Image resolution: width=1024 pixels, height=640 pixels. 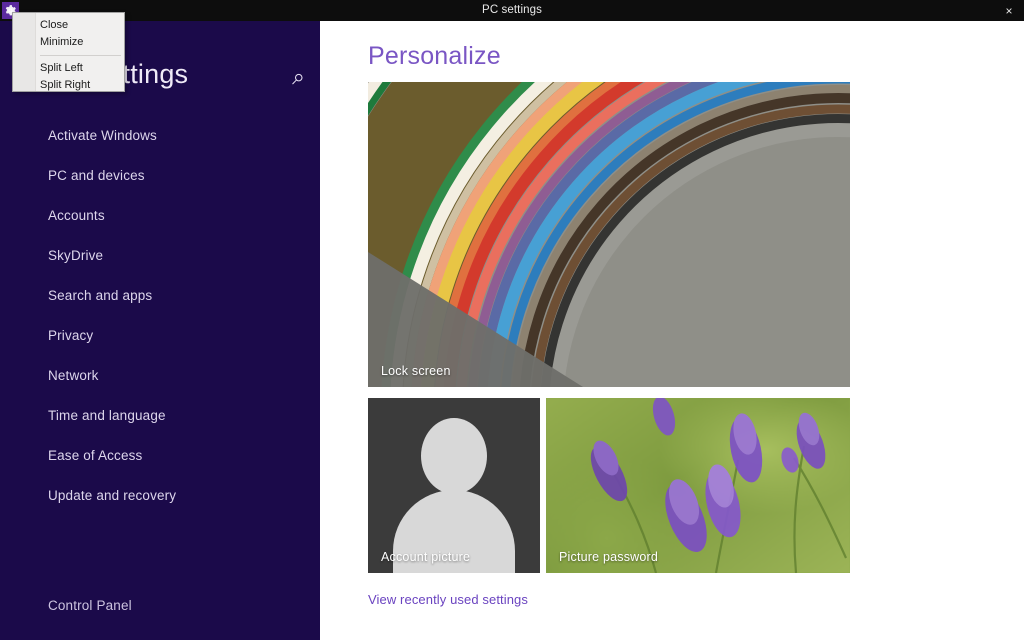 What do you see at coordinates (160, 416) in the screenshot?
I see `sidebar-item-time-and-language: Time and language` at bounding box center [160, 416].